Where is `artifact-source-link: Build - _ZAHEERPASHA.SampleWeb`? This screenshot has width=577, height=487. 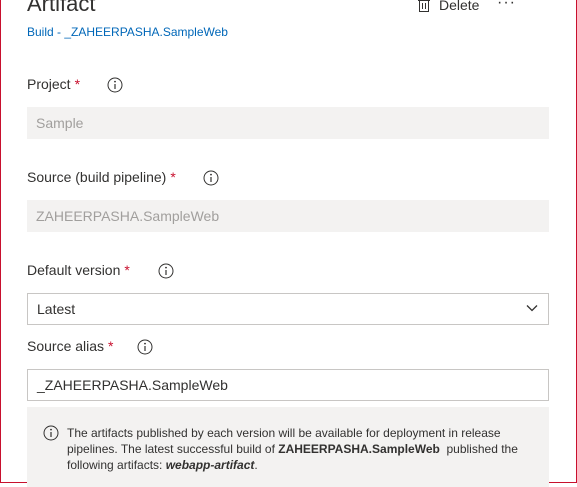
artifact-source-link: Build - _ZAHEERPASHA.SampleWeb is located at coordinates (127, 32).